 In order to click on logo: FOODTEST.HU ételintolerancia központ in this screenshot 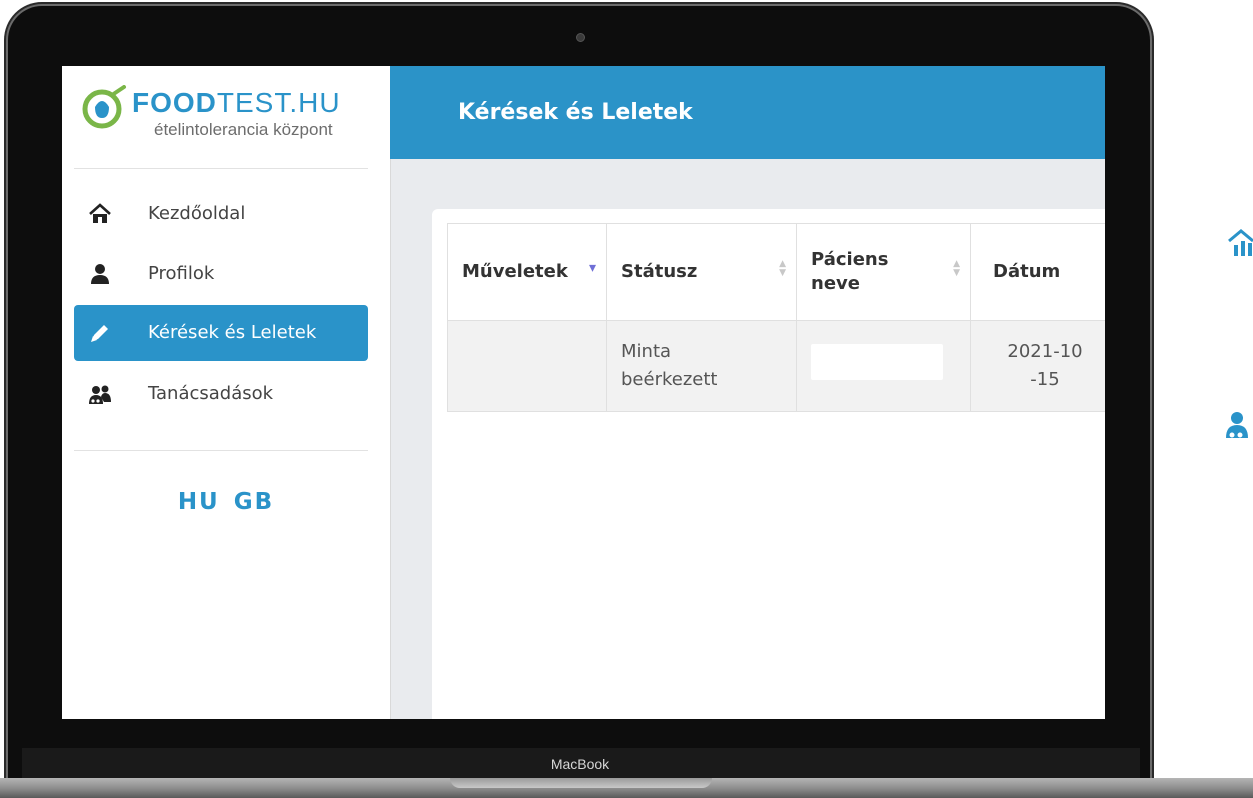, I will do `click(232, 120)`.